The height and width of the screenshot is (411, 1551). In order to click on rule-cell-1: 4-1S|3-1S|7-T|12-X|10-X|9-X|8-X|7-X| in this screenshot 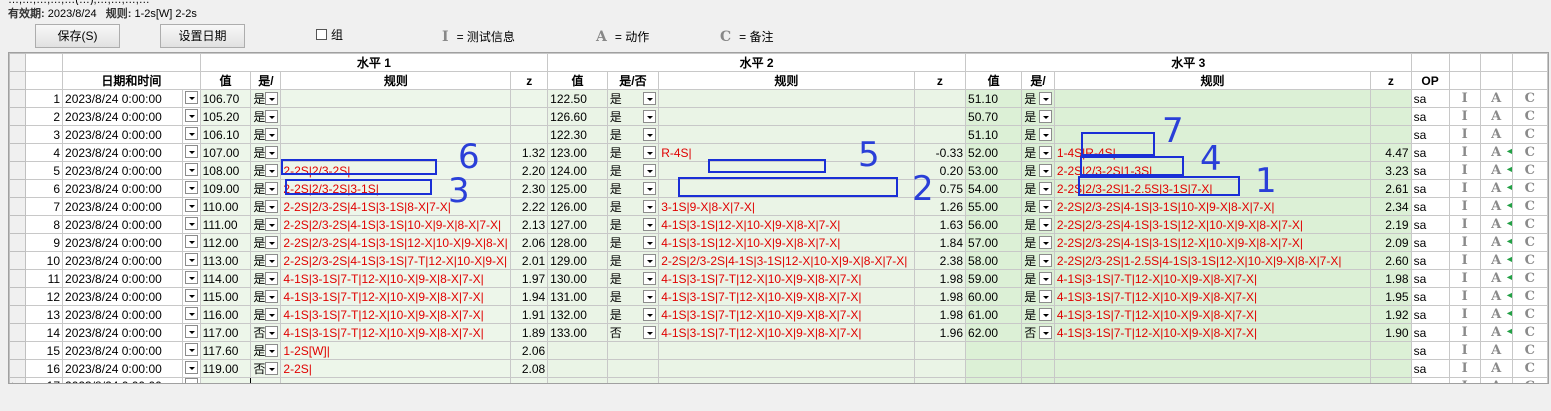, I will do `click(396, 332)`.